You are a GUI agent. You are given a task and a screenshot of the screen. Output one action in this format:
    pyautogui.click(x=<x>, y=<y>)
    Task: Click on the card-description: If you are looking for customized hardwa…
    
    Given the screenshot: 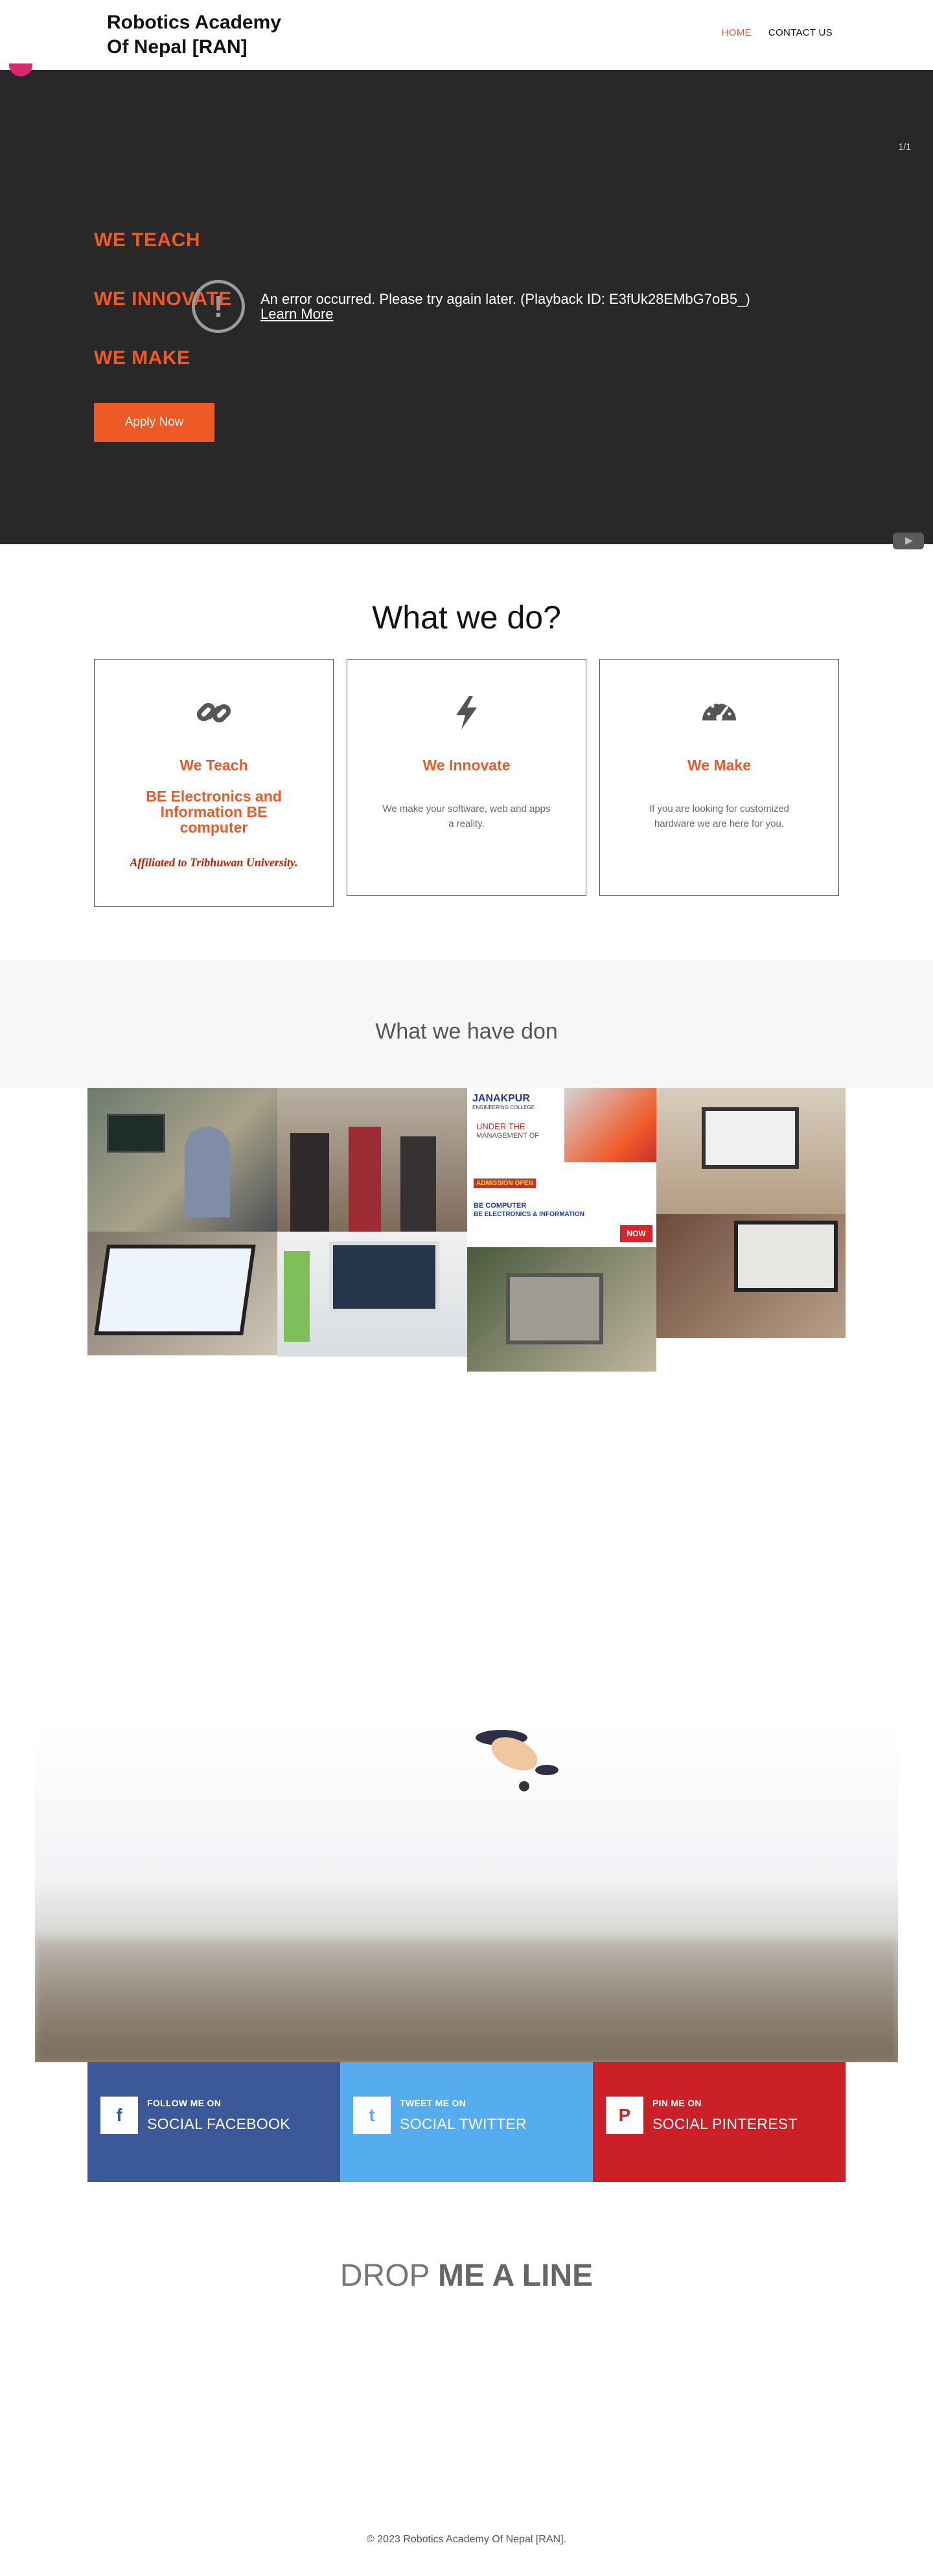 What is the action you would take?
    pyautogui.click(x=719, y=816)
    